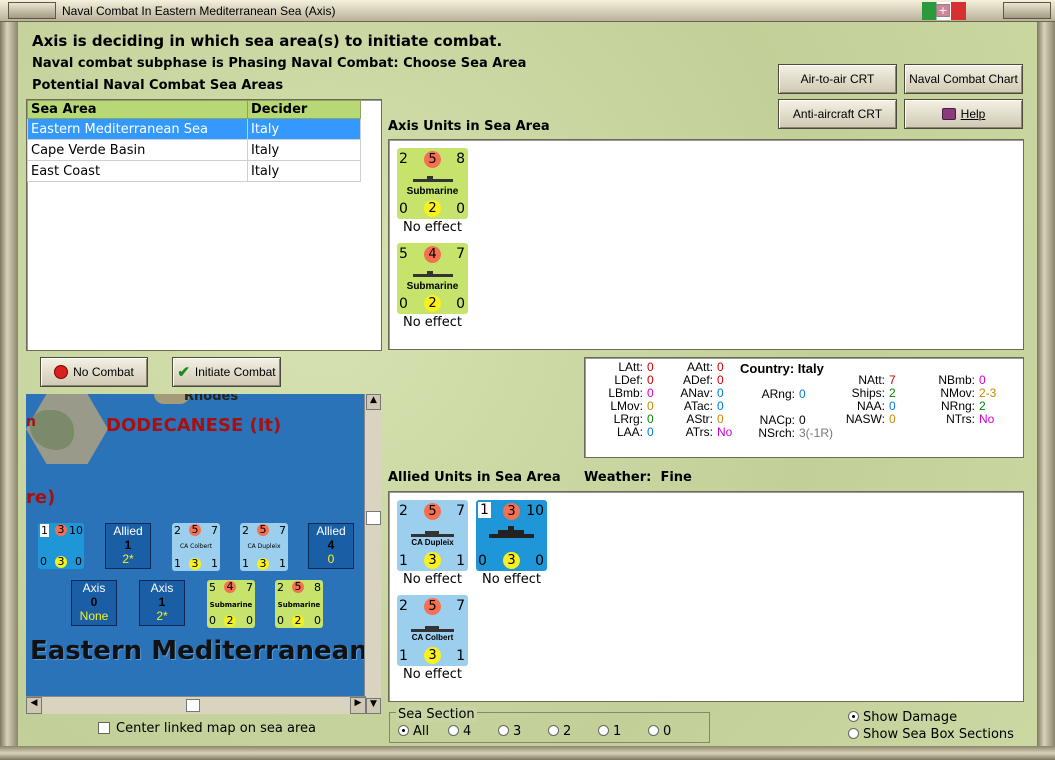  I want to click on unit-counter: 5 4 7 Submarine 0 2 0, so click(432, 278).